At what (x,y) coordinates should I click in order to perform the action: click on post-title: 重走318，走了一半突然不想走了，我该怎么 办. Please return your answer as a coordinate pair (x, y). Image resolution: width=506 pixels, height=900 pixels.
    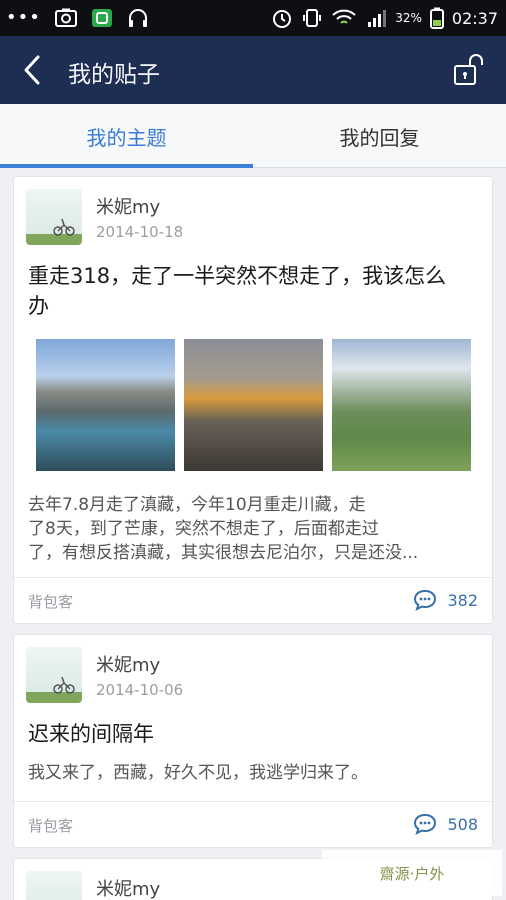
    Looking at the image, I should click on (237, 291).